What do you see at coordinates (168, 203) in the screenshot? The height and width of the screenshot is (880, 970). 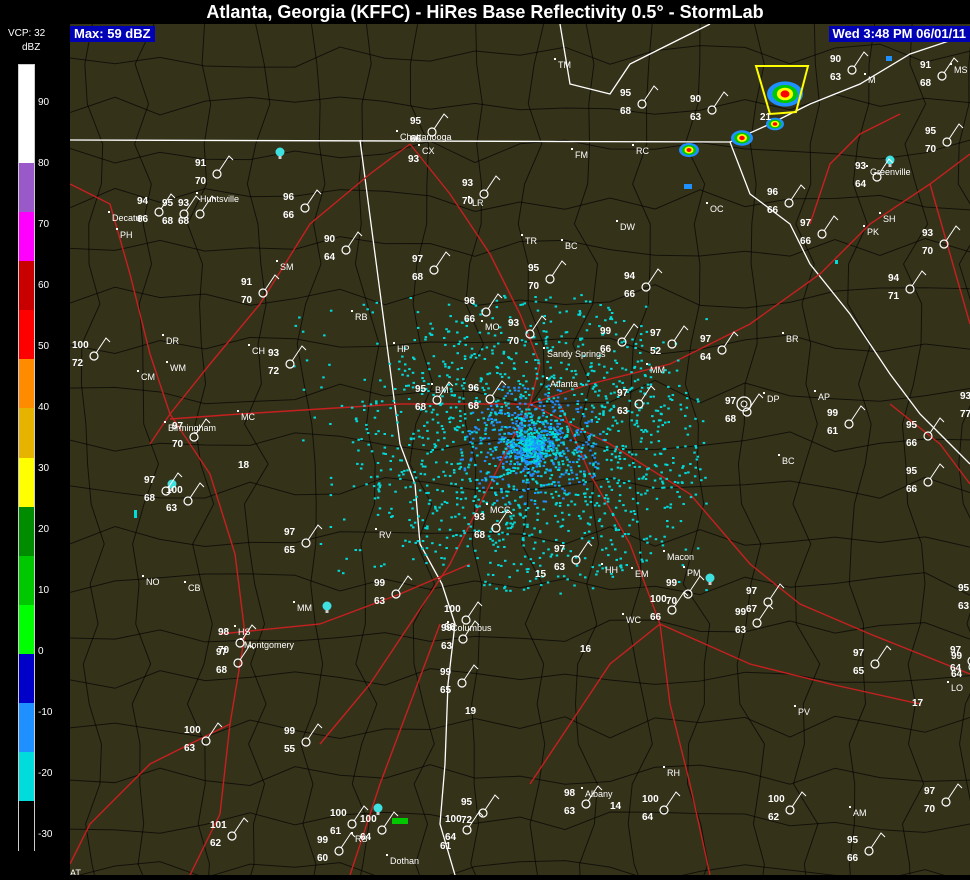 I see `station-temperature: 95` at bounding box center [168, 203].